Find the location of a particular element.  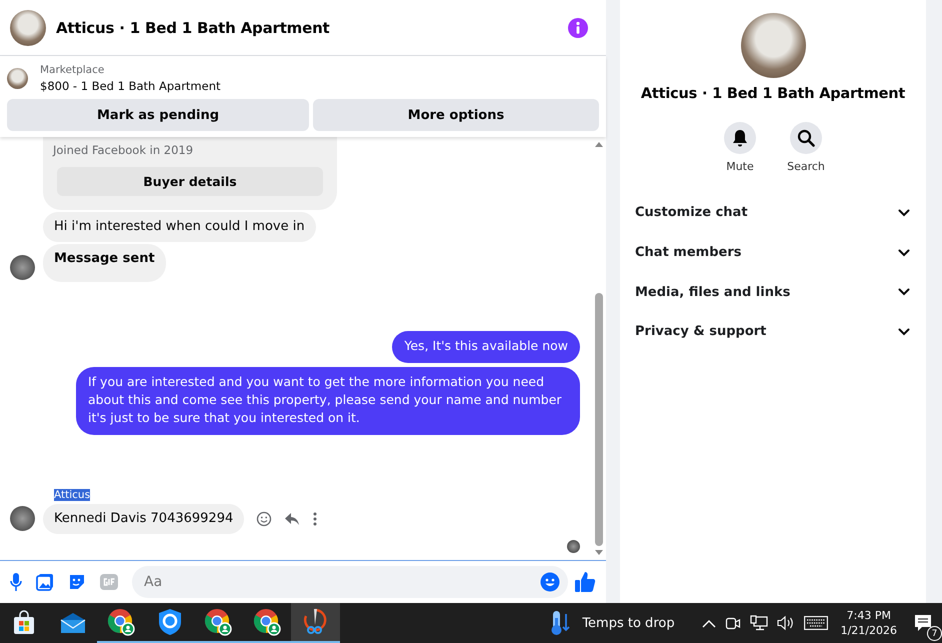

section-header: Media, files and links is located at coordinates (773, 292).